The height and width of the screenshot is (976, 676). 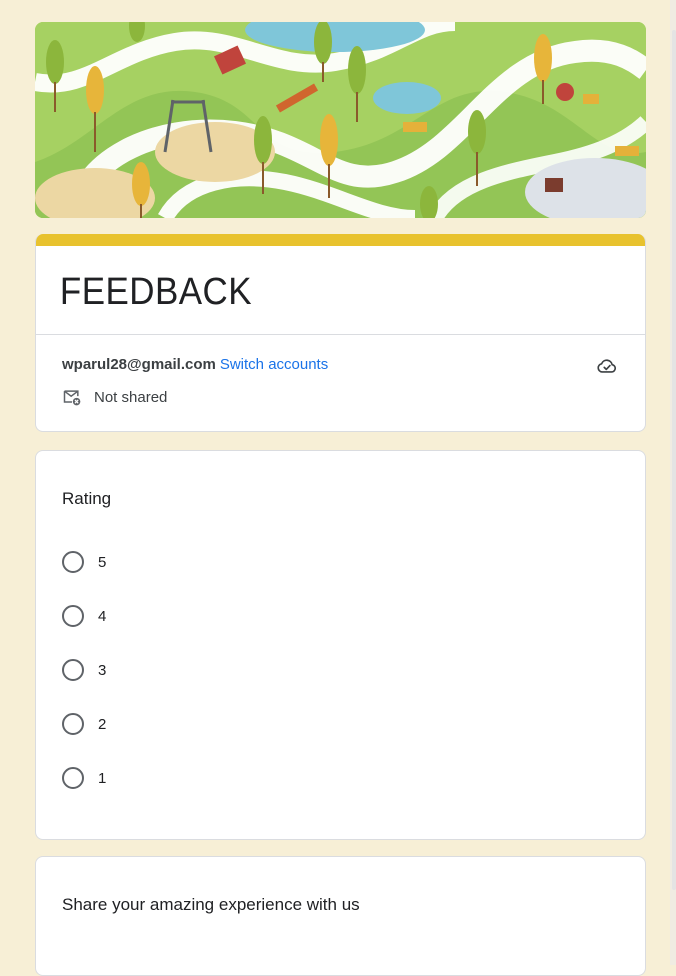 I want to click on cloud-check-icon, so click(x=607, y=366).